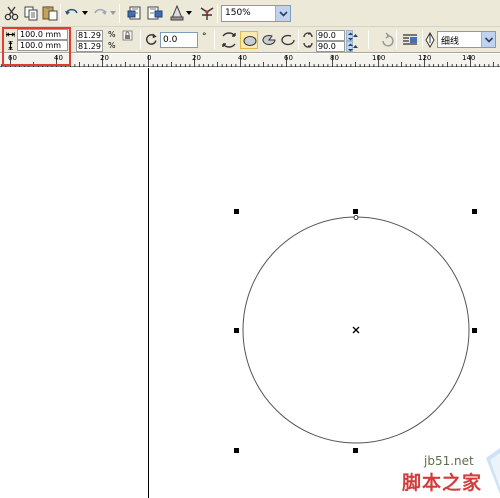 This screenshot has width=500, height=498. Describe the element at coordinates (31, 13) in the screenshot. I see `copy-icon` at that location.